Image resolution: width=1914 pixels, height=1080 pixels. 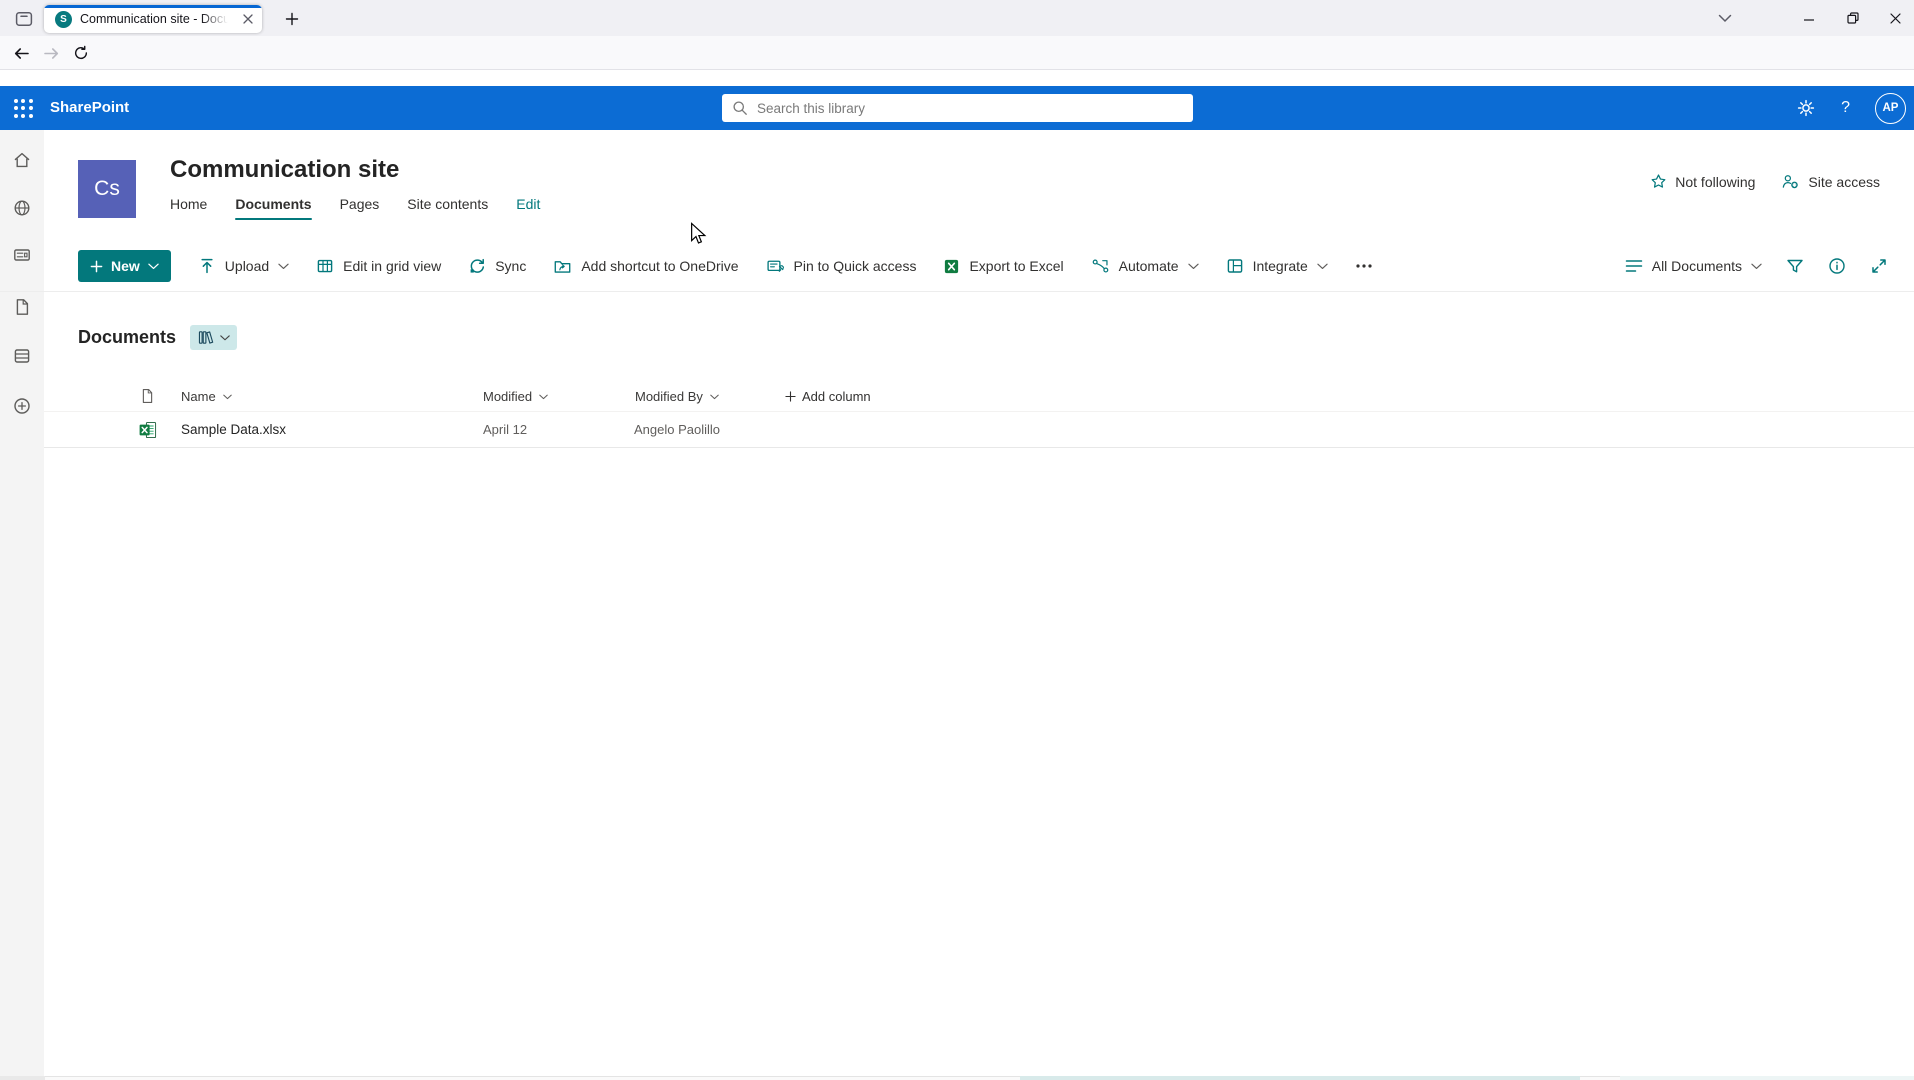 I want to click on people-gear-icon, so click(x=1790, y=181).